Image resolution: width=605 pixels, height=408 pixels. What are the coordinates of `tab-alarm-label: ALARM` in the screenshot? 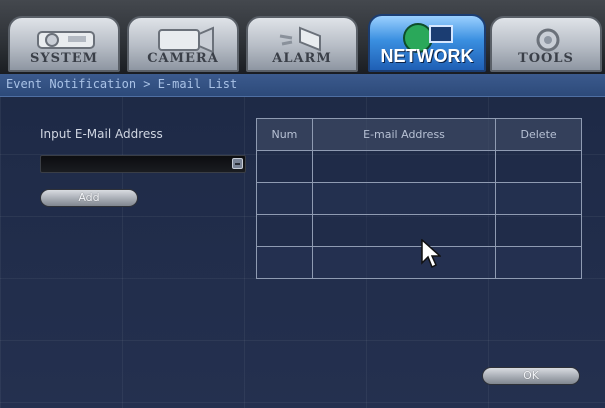 It's located at (302, 58).